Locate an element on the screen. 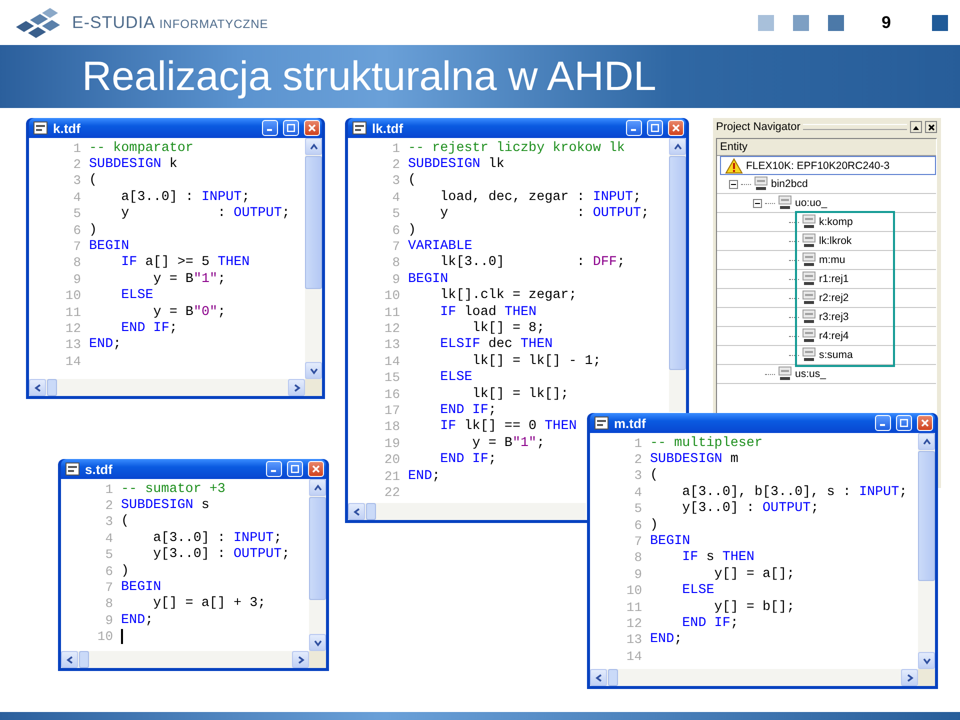 Image resolution: width=960 pixels, height=720 pixels. line-number: 6 is located at coordinates (76, 230).